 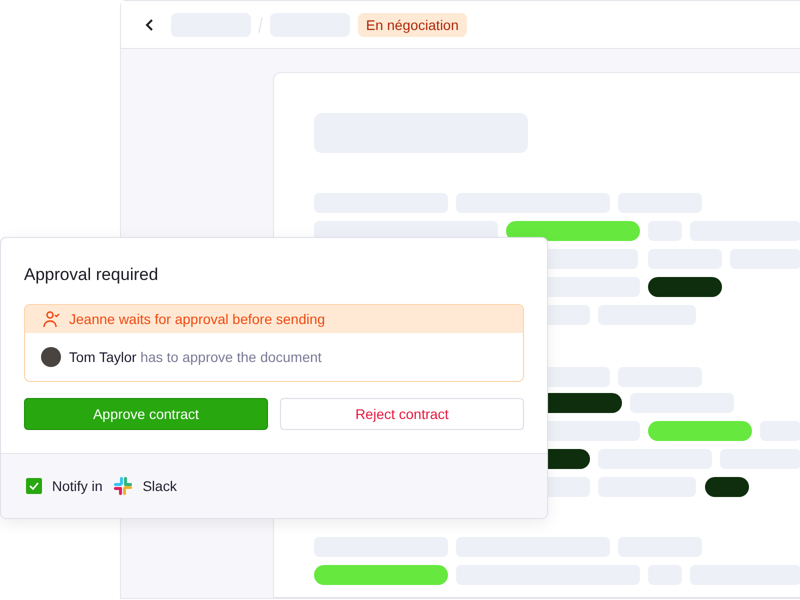 I want to click on approver-text: Tom Taylor has to approve the document, so click(x=195, y=357).